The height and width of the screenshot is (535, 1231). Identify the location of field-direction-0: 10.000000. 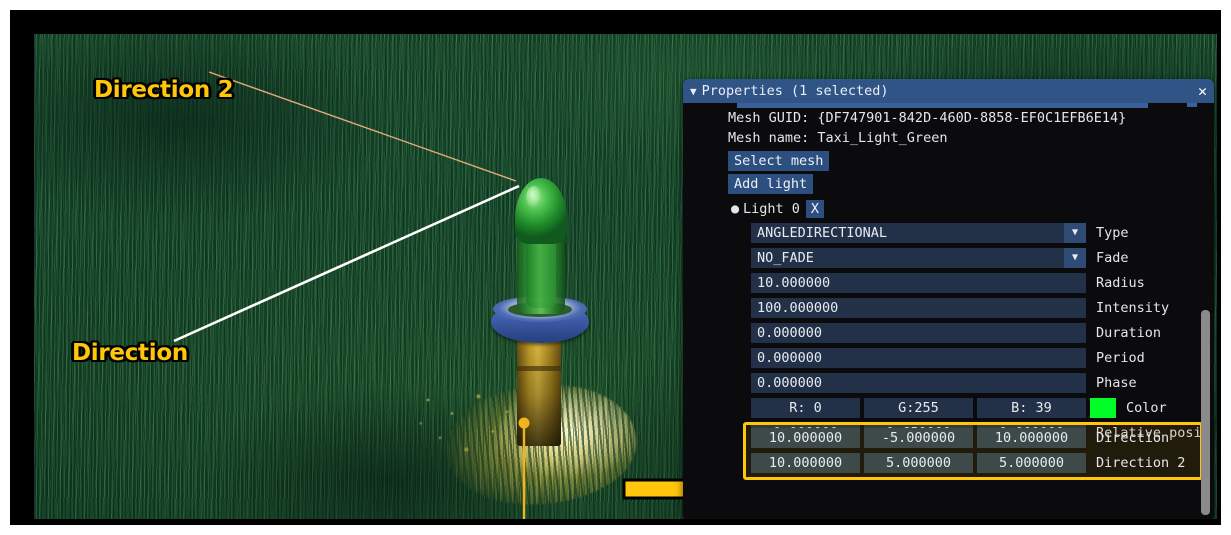
(805, 438).